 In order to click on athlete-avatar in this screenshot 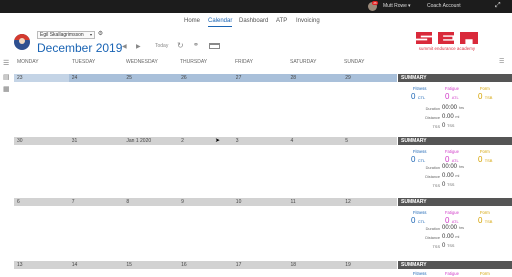, I will do `click(22, 42)`.